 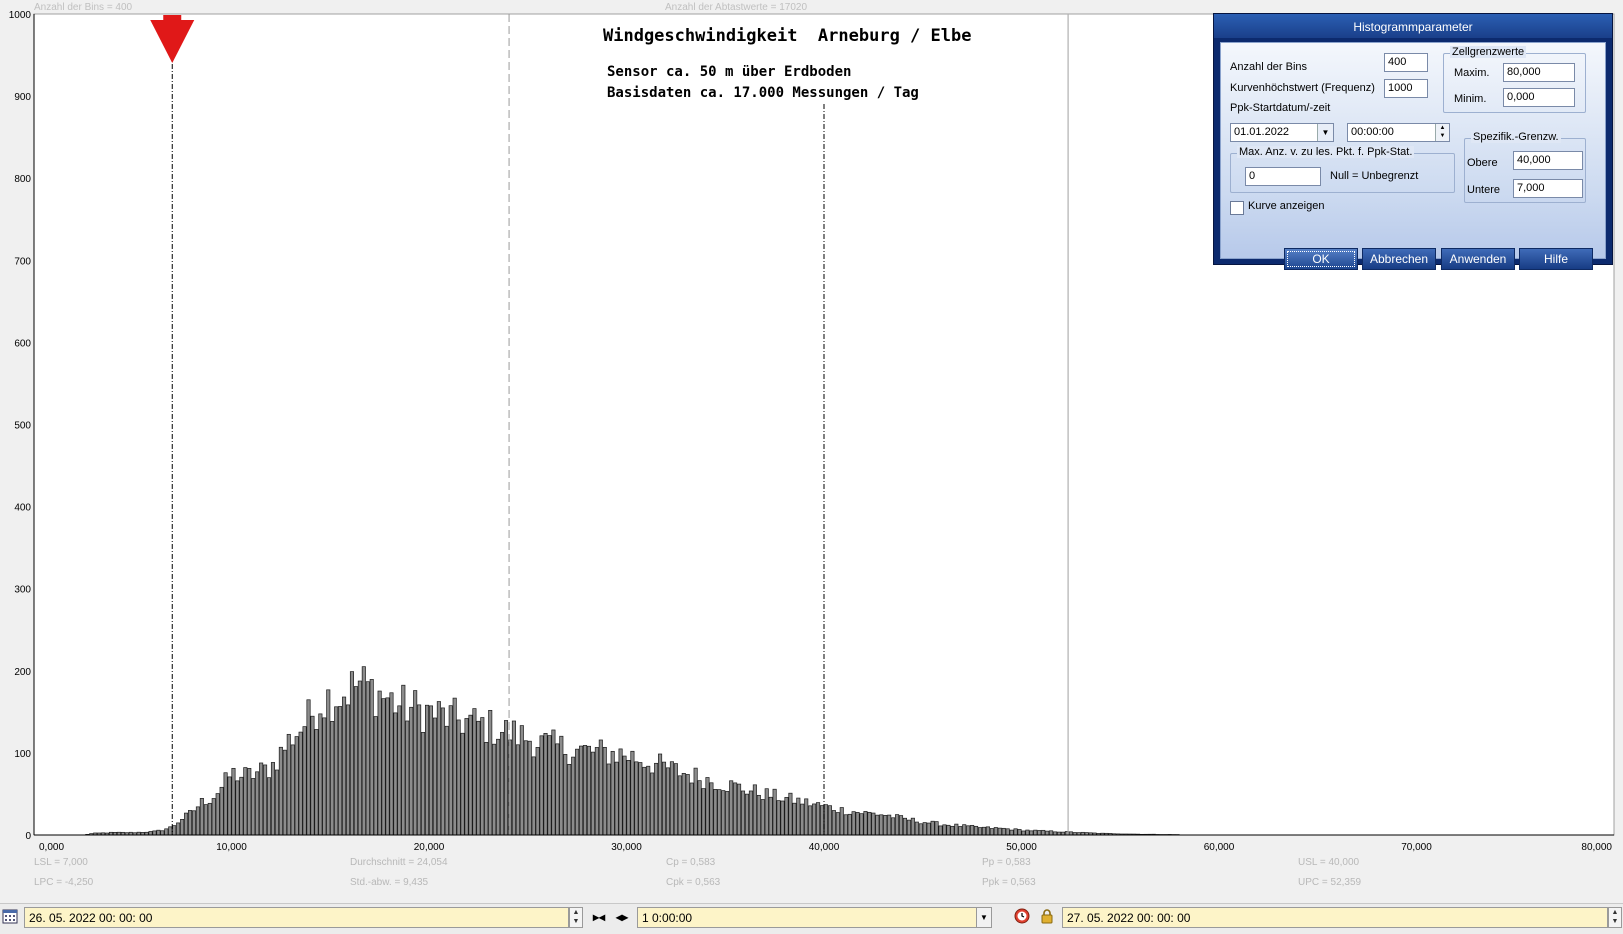 What do you see at coordinates (1539, 97) in the screenshot?
I see `min-input: 0,000` at bounding box center [1539, 97].